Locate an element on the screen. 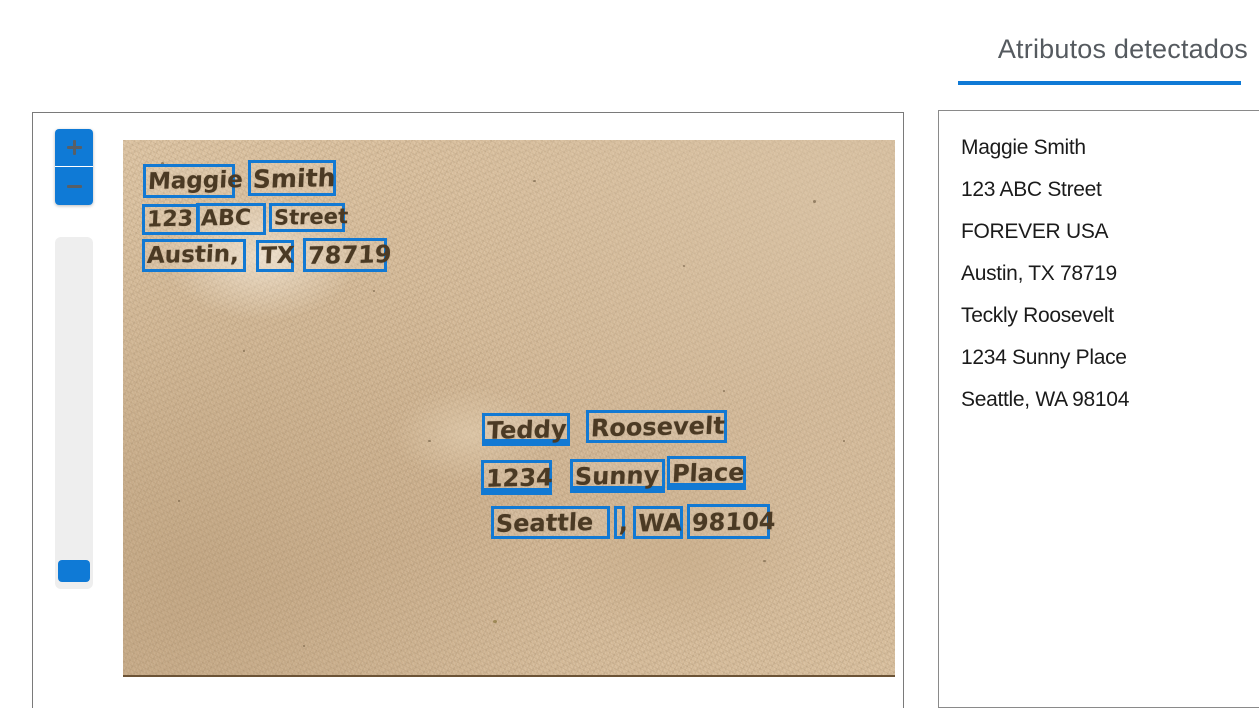 The width and height of the screenshot is (1259, 708). zoom-slider-thumb is located at coordinates (74, 571).